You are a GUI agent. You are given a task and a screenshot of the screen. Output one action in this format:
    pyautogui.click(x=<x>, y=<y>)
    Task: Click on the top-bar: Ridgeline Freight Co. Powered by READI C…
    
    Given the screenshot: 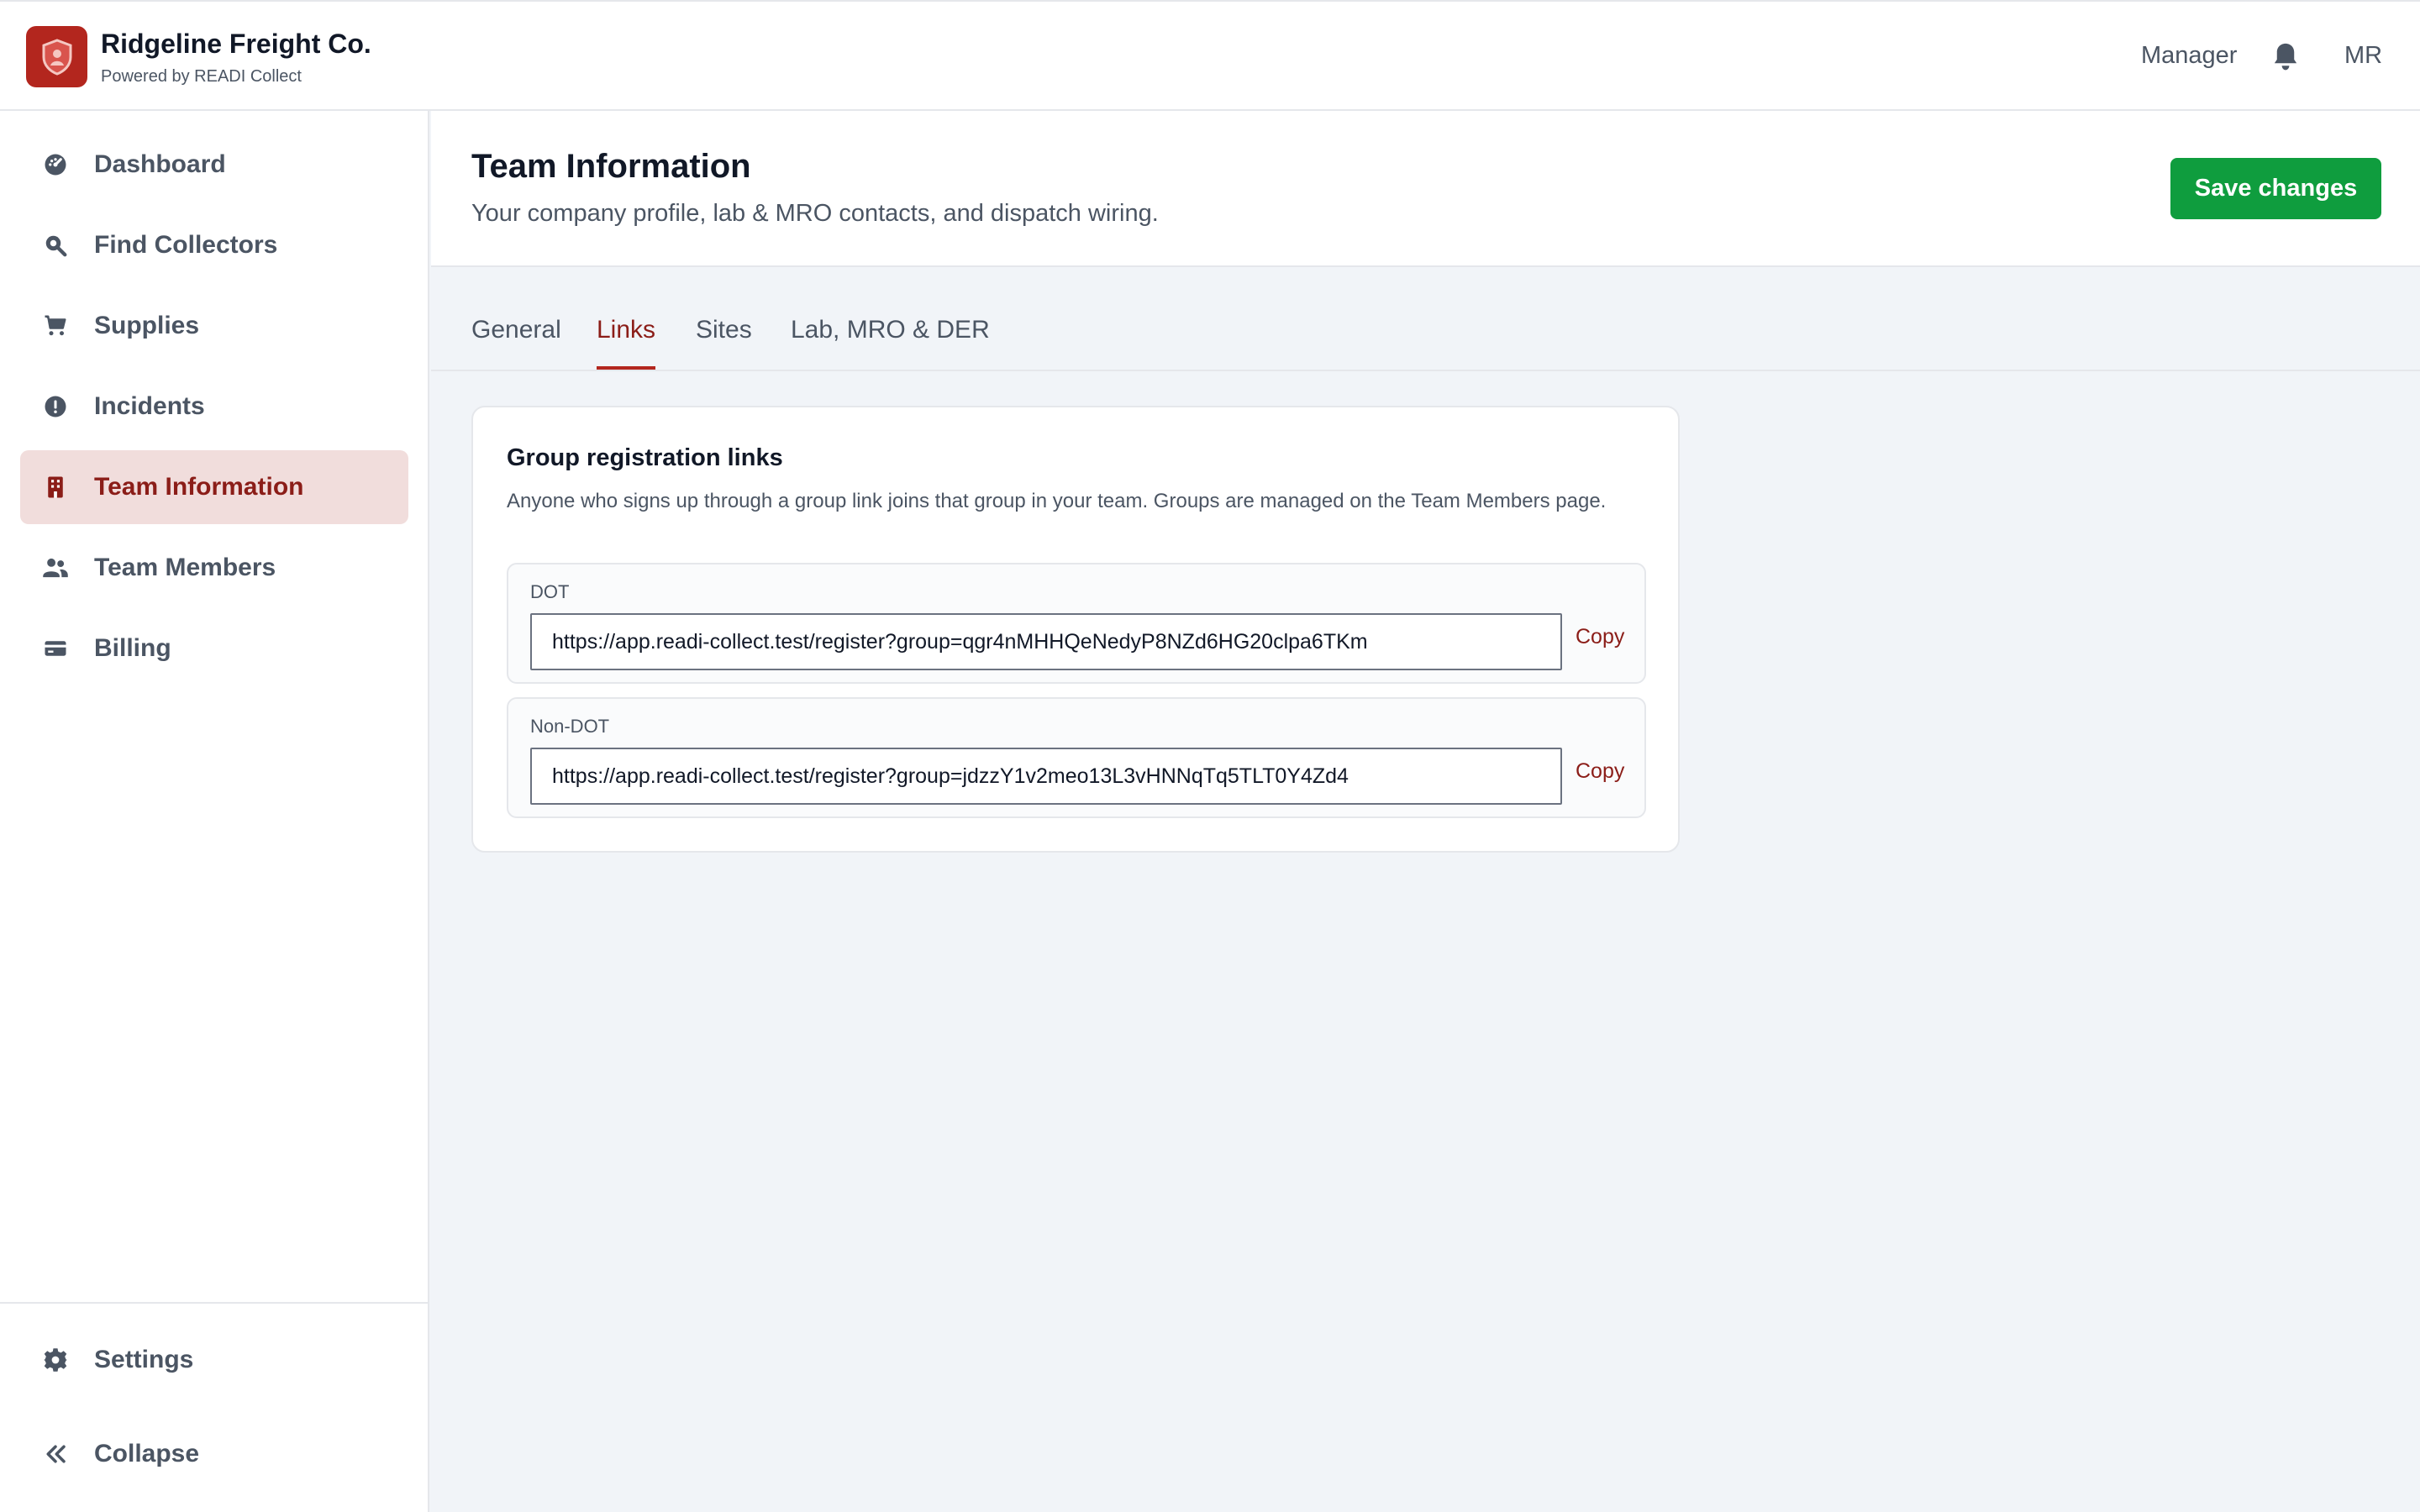 What is the action you would take?
    pyautogui.click(x=1210, y=55)
    